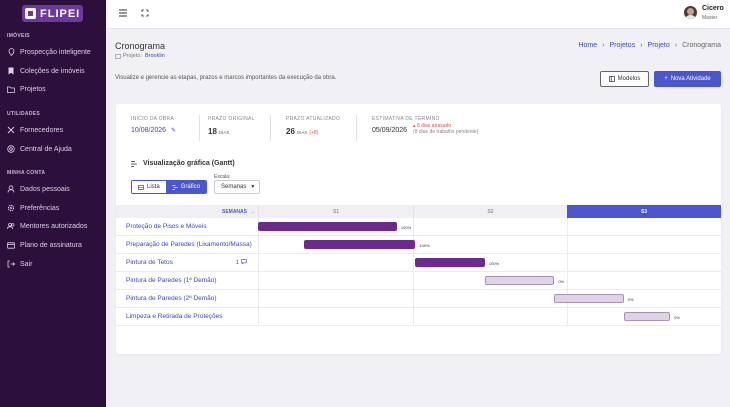 This screenshot has height=407, width=730. Describe the element at coordinates (45, 189) in the screenshot. I see `sidebar-item-label: Dados pessoais` at that location.